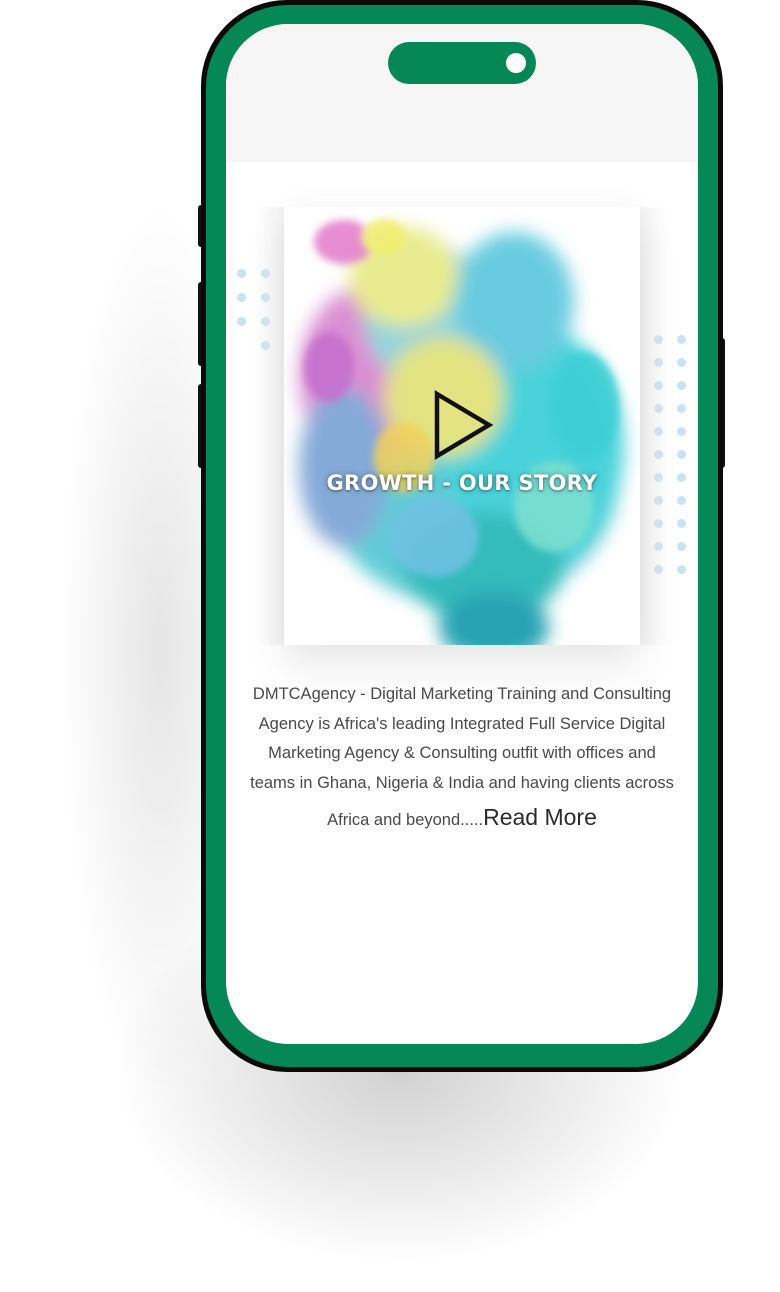 Image resolution: width=780 pixels, height=1292 pixels. Describe the element at coordinates (462, 63) in the screenshot. I see `dynamic-island` at that location.